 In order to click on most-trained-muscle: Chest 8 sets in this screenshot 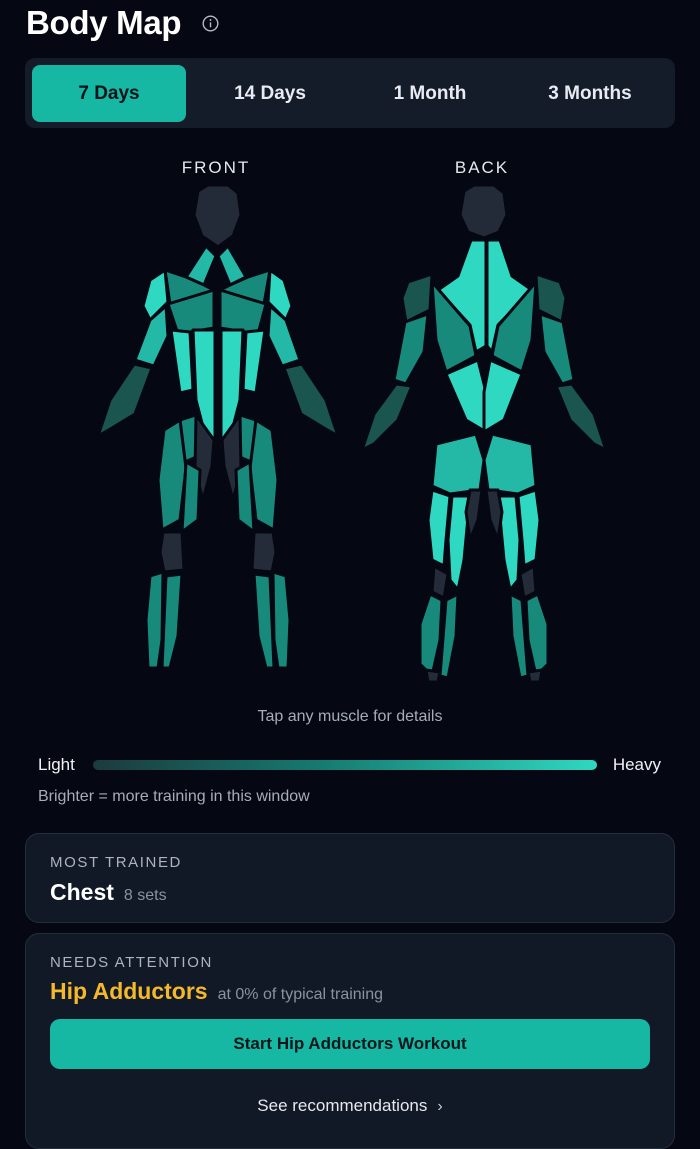, I will do `click(108, 892)`.